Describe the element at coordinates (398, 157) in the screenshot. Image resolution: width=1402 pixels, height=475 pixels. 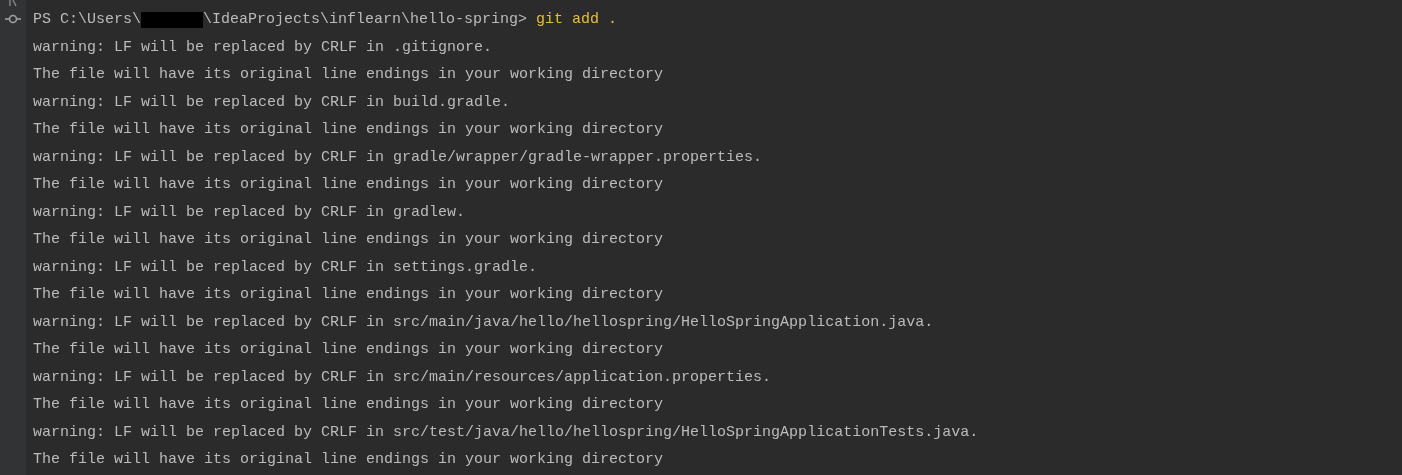
I see `output-line: warning: LF will be replaced by CRLF in gradle/wrapper/gradle-wrapper.properties.` at that location.